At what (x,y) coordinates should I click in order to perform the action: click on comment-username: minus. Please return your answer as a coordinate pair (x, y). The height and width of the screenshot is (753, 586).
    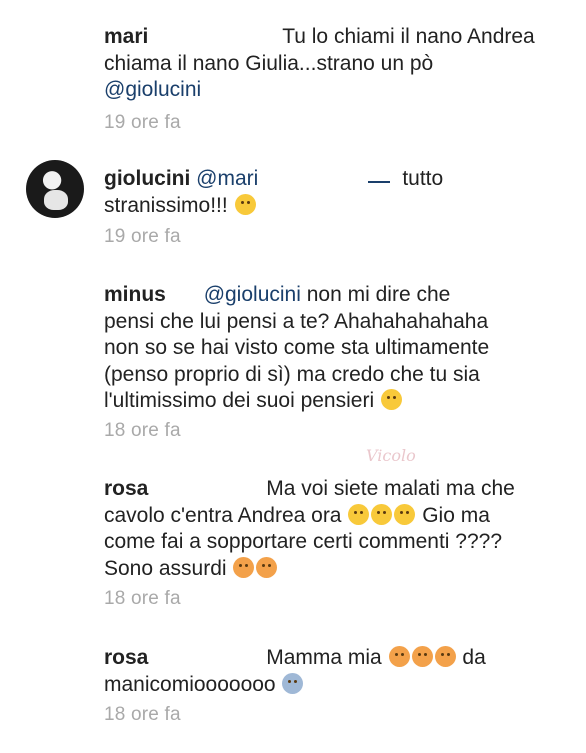
    Looking at the image, I should click on (135, 294).